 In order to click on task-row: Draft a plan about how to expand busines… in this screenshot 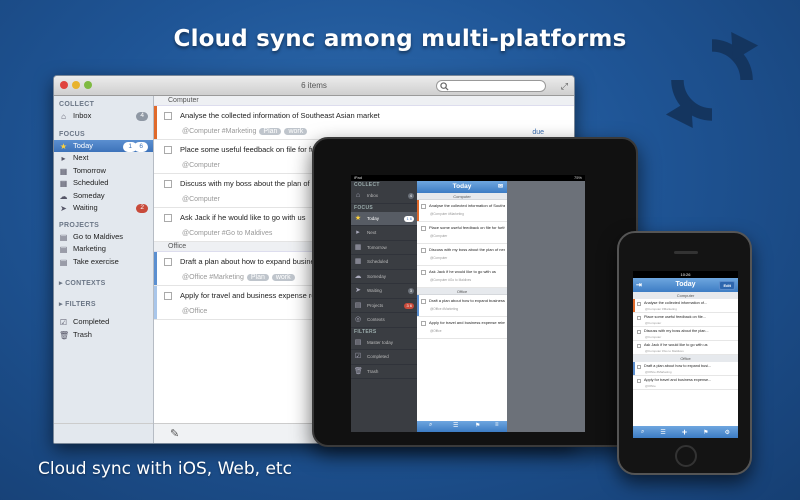, I will do `click(462, 306)`.